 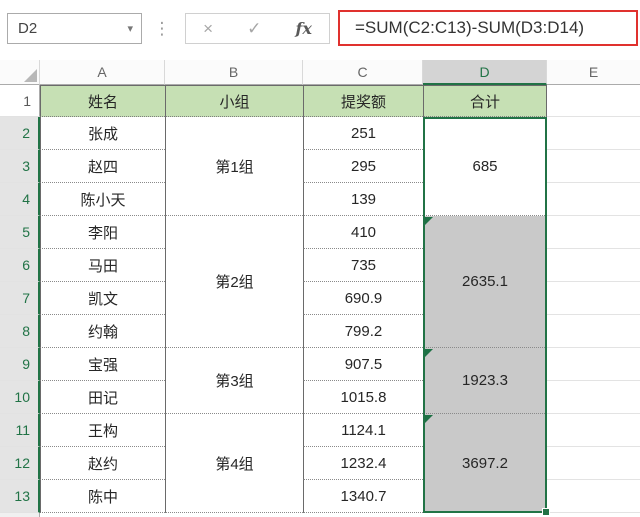 I want to click on cell-B5-merged-group2: 第2组, so click(x=234, y=282).